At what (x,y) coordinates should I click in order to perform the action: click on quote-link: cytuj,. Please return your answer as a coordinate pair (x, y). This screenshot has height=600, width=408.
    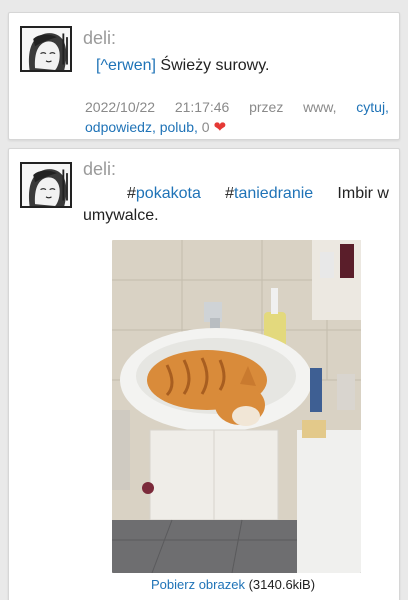
    Looking at the image, I should click on (372, 107).